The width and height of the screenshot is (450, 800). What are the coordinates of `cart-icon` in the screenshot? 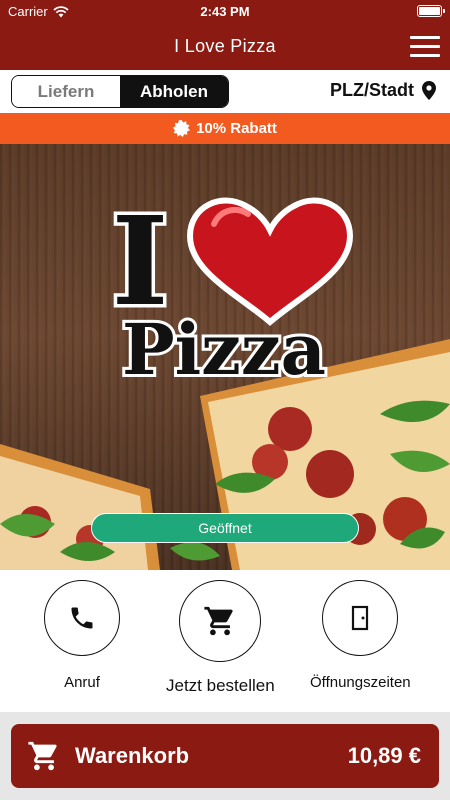 It's located at (218, 621).